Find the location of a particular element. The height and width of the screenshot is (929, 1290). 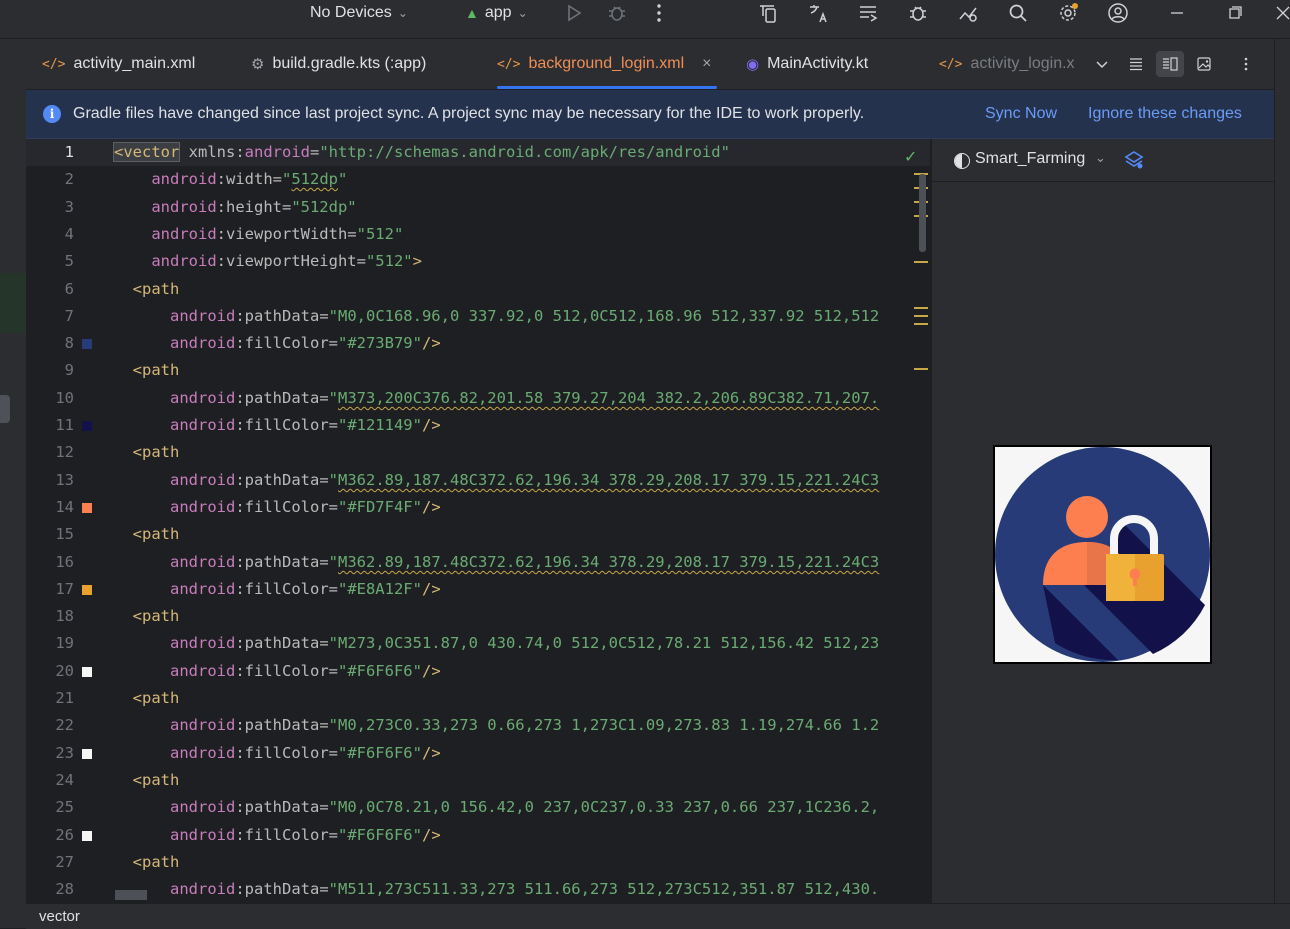

vertical-scrollbar is located at coordinates (922, 213).